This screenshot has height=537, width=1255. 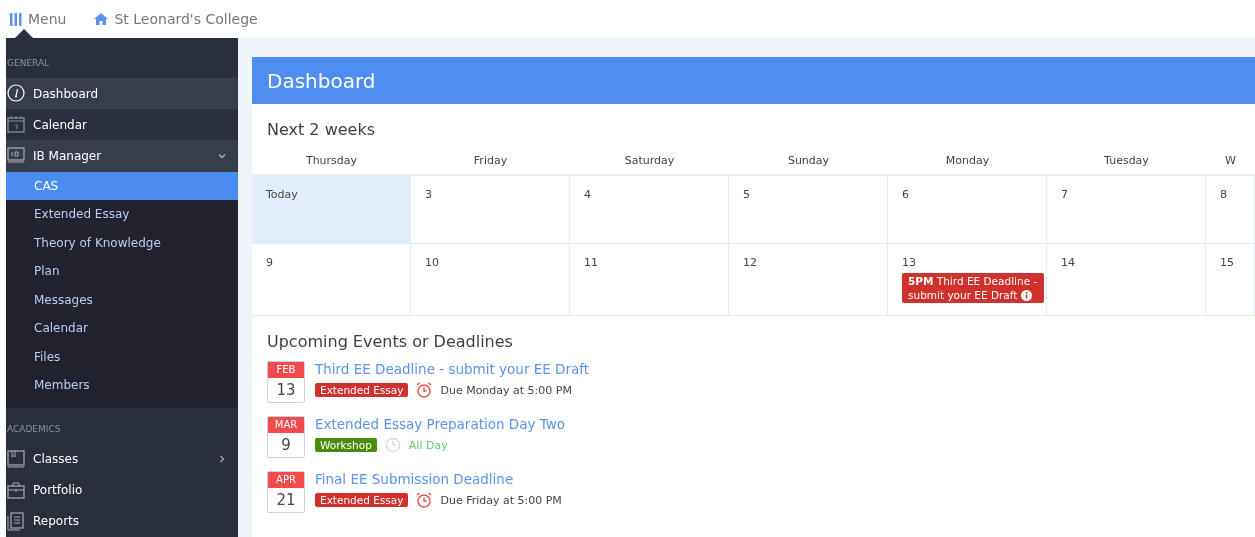 I want to click on day-number: 4, so click(x=587, y=194).